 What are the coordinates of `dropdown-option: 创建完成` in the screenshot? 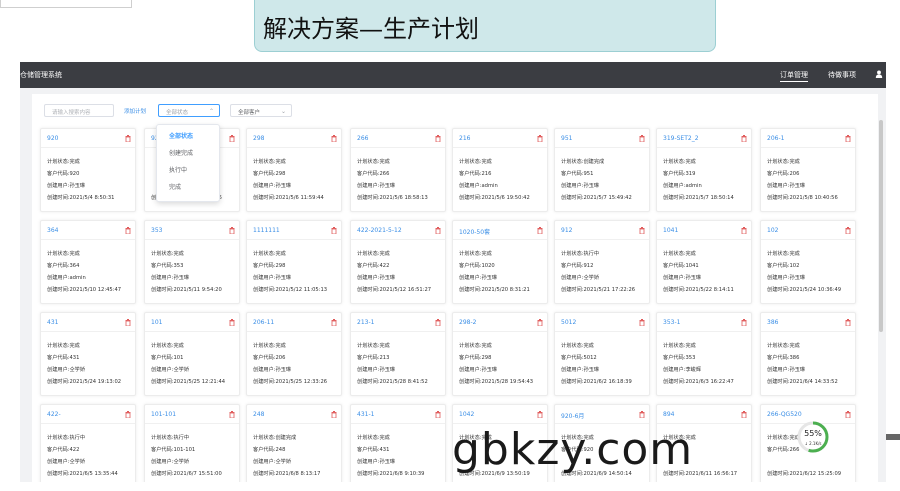 It's located at (181, 152).